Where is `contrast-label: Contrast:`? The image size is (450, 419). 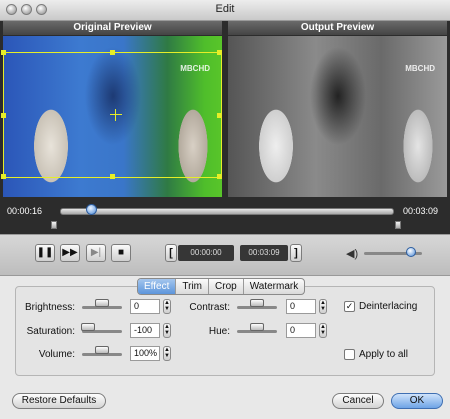
contrast-label: Contrast: is located at coordinates (209, 307).